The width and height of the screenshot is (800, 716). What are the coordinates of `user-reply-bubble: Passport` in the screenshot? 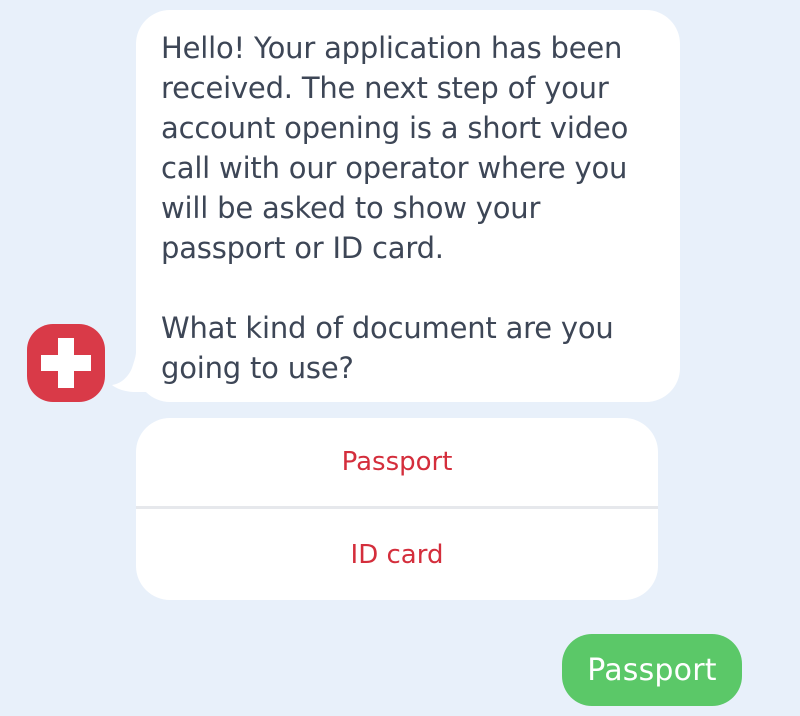 It's located at (652, 670).